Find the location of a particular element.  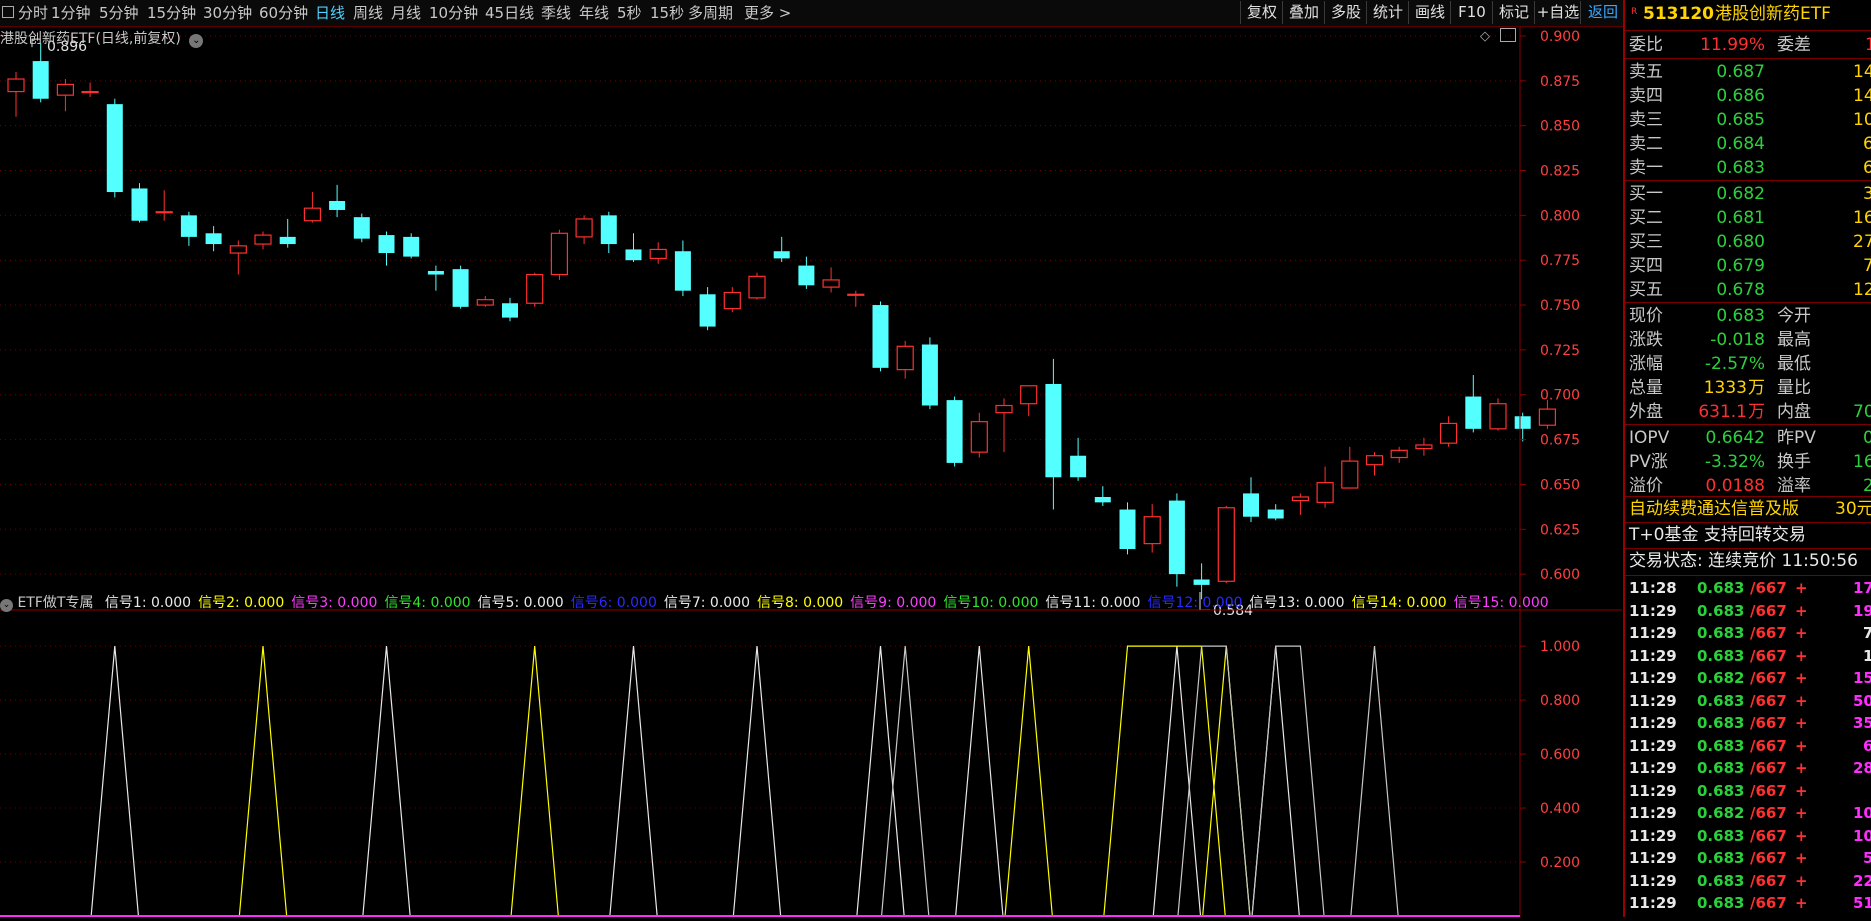

tick-row: 11:29 0.683/667 +28 is located at coordinates (1748, 768).